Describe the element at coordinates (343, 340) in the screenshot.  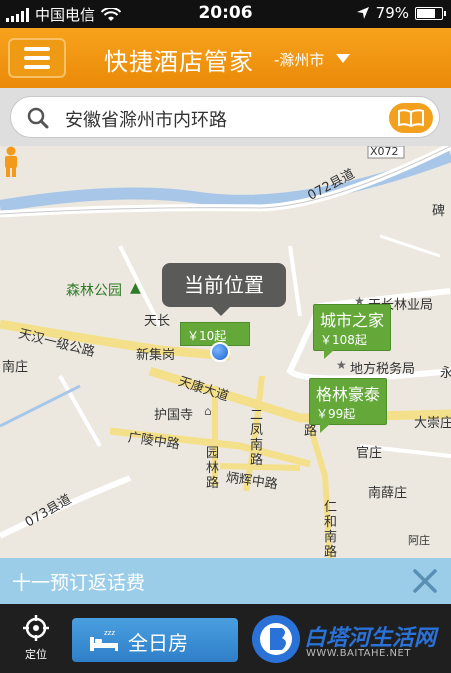
I see `hotel-price: ￥108起` at that location.